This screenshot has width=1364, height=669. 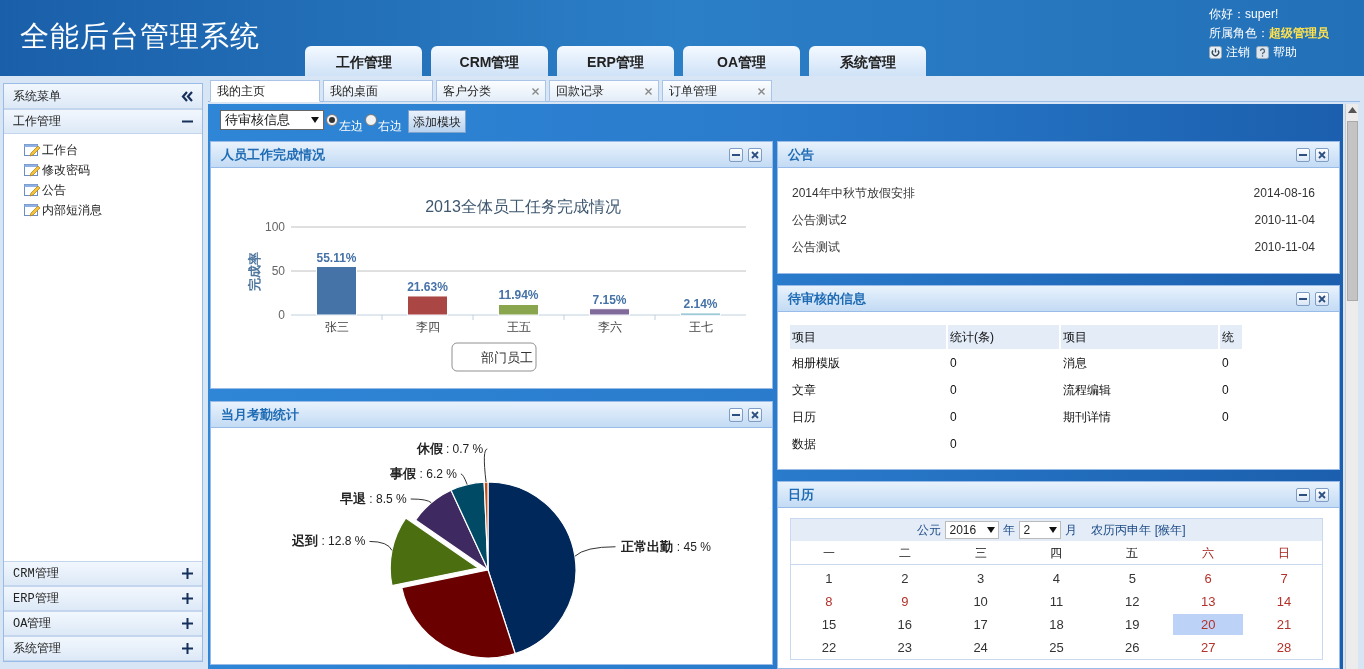 I want to click on calendar-day: 21, so click(x=1284, y=624).